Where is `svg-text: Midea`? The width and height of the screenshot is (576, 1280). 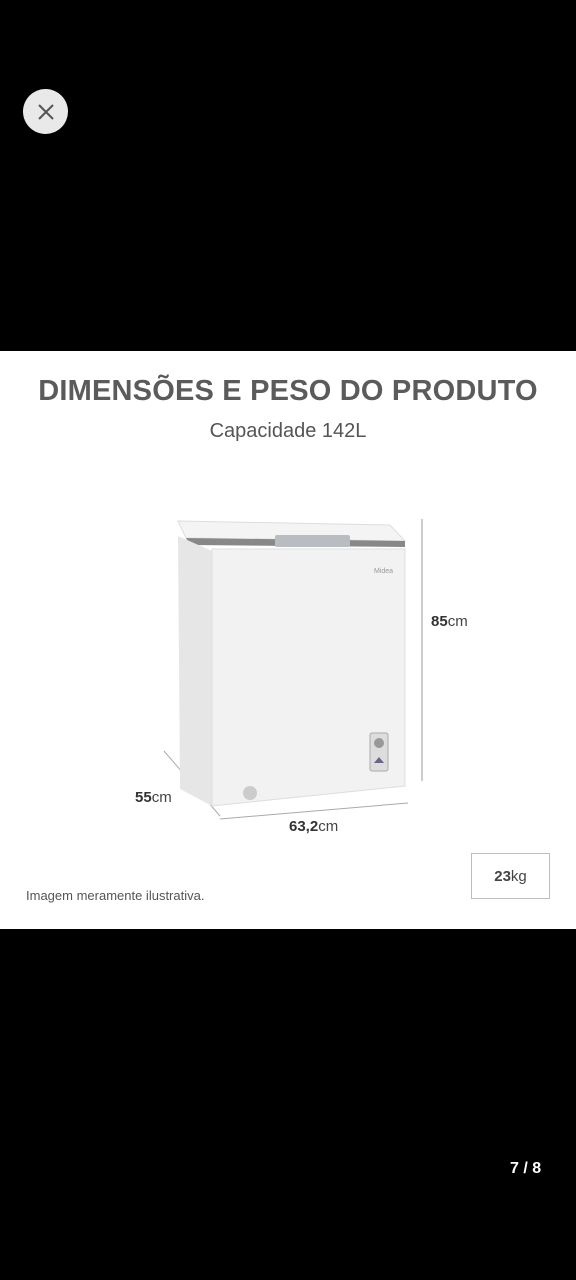 svg-text: Midea is located at coordinates (383, 571).